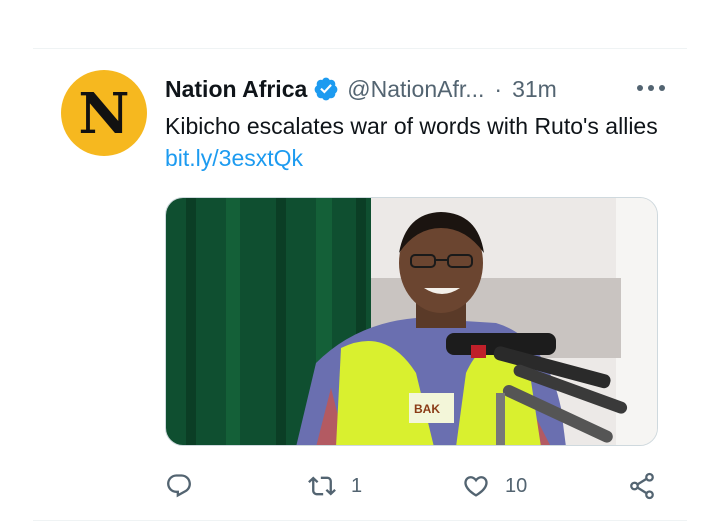 This screenshot has height=530, width=720. I want to click on tweet-actions: 1 10, so click(412, 486).